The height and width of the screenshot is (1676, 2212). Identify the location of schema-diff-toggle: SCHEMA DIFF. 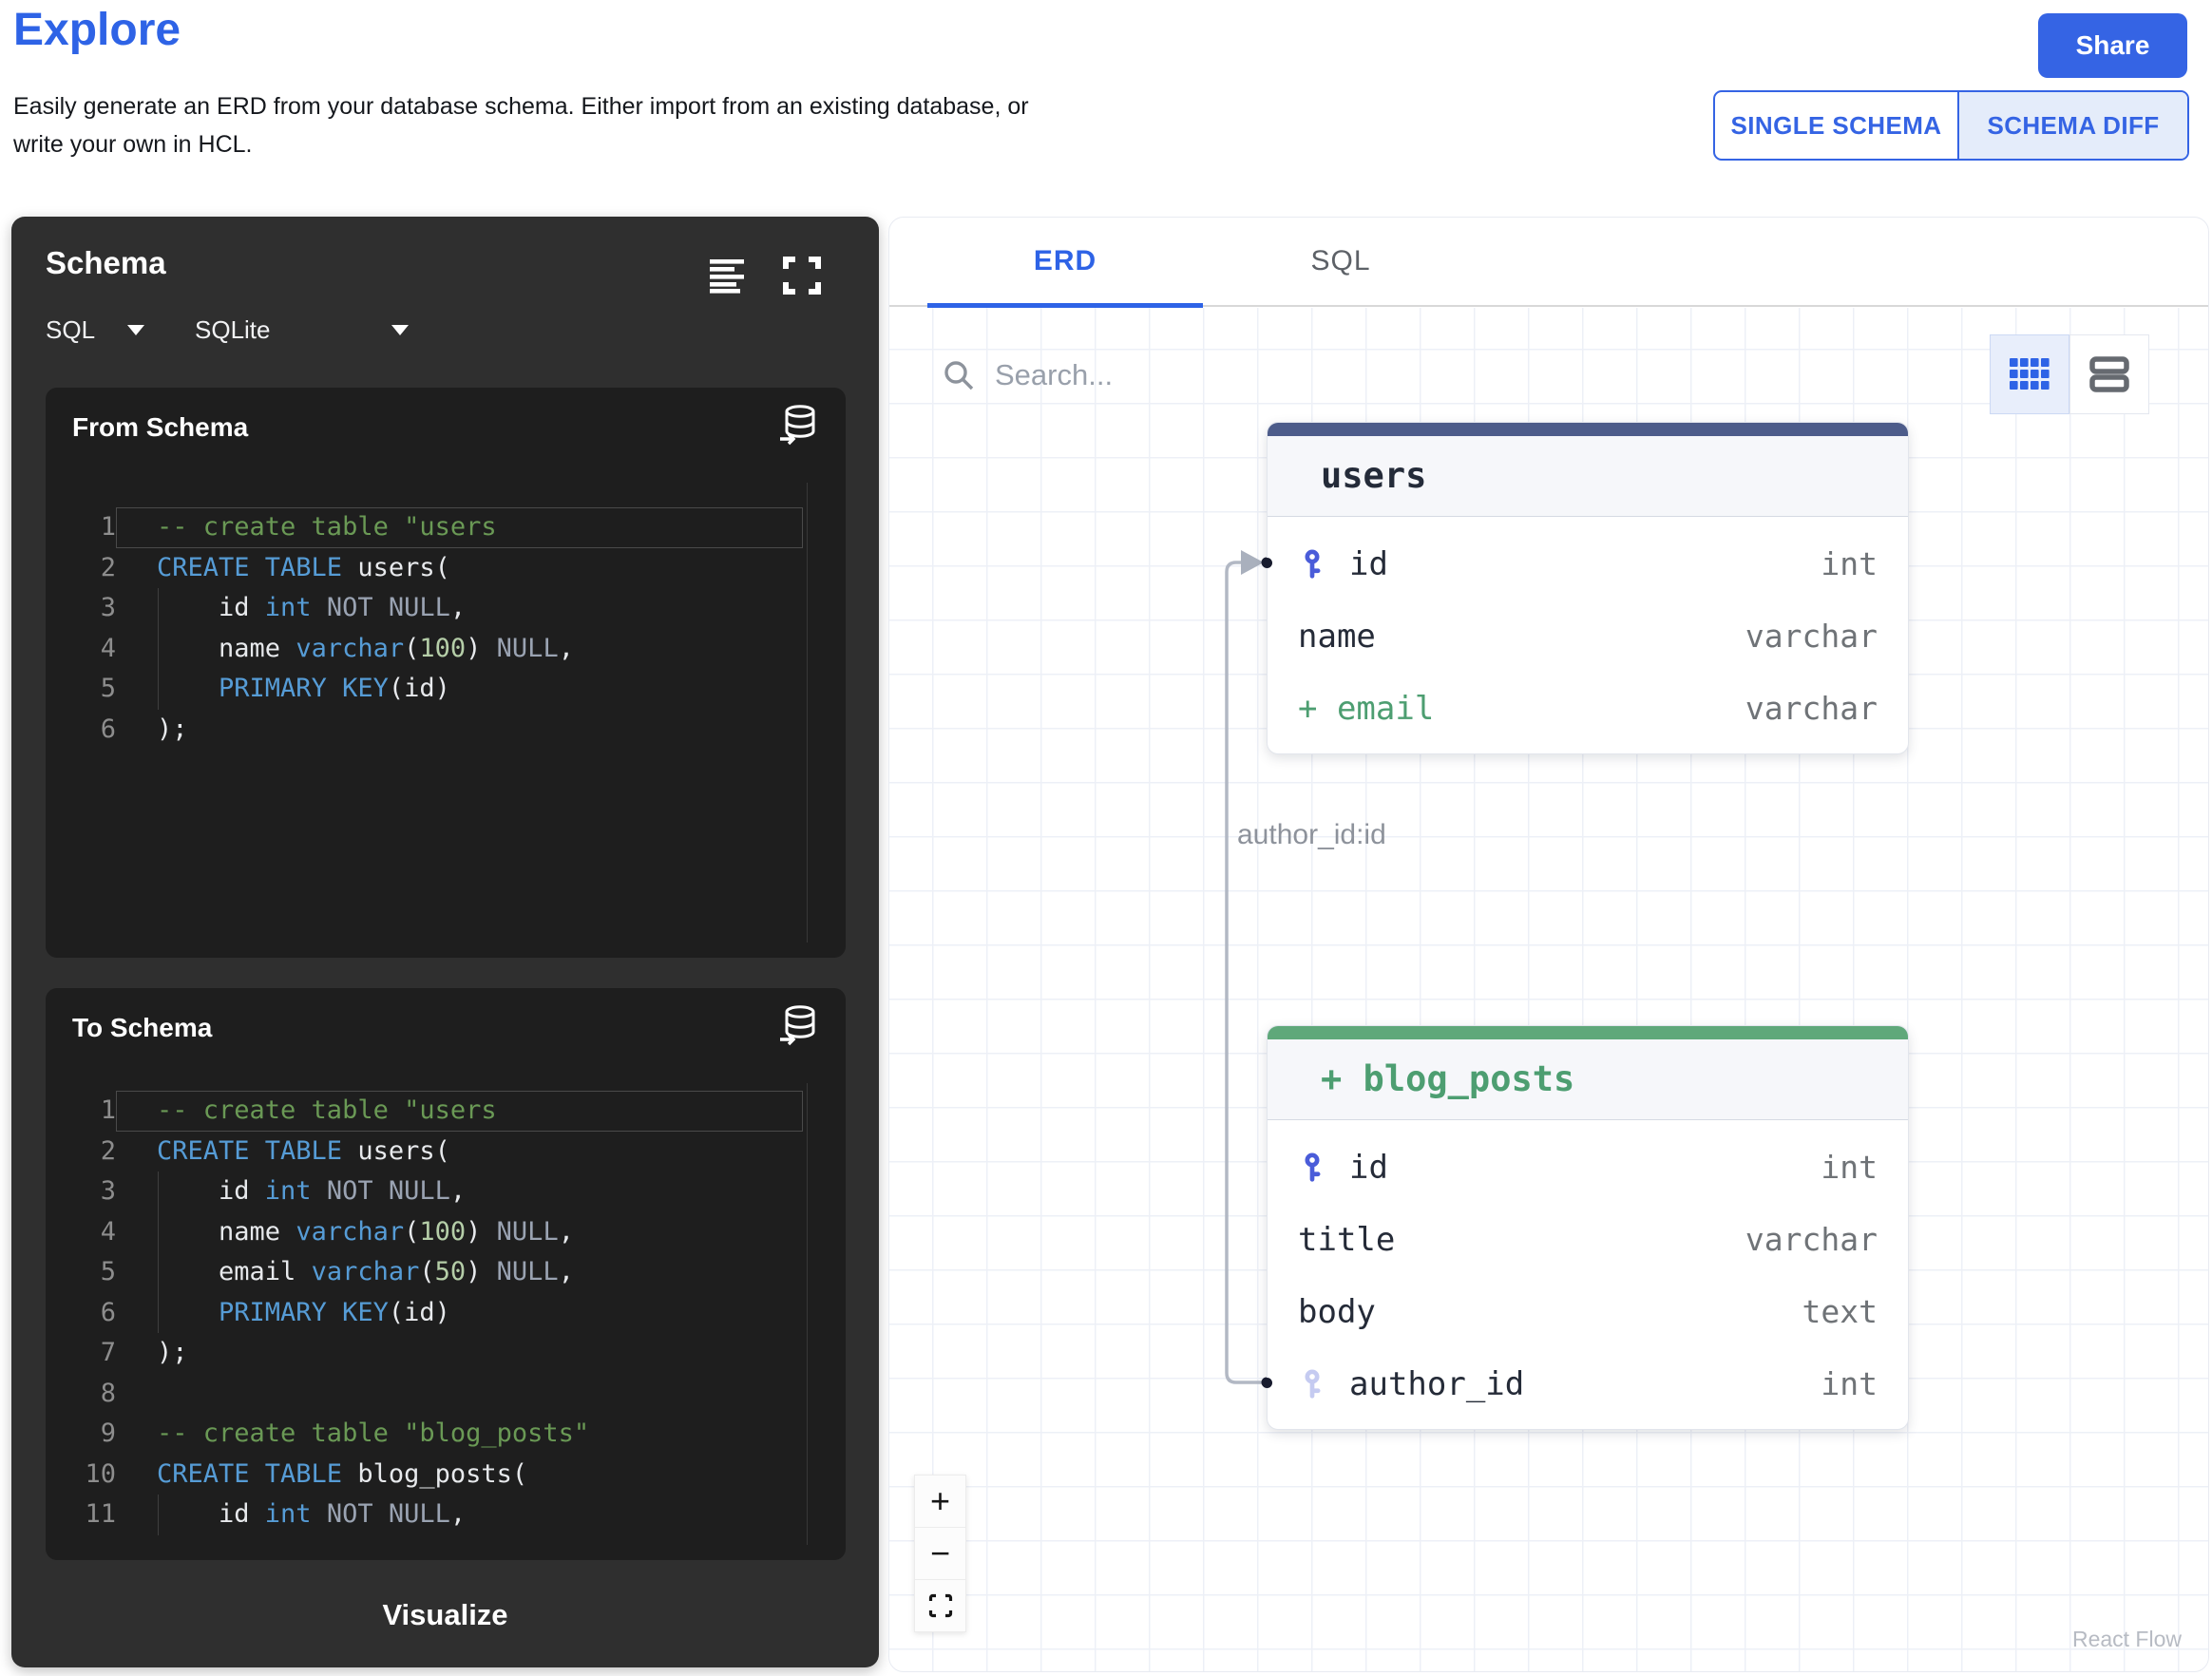
(2073, 125).